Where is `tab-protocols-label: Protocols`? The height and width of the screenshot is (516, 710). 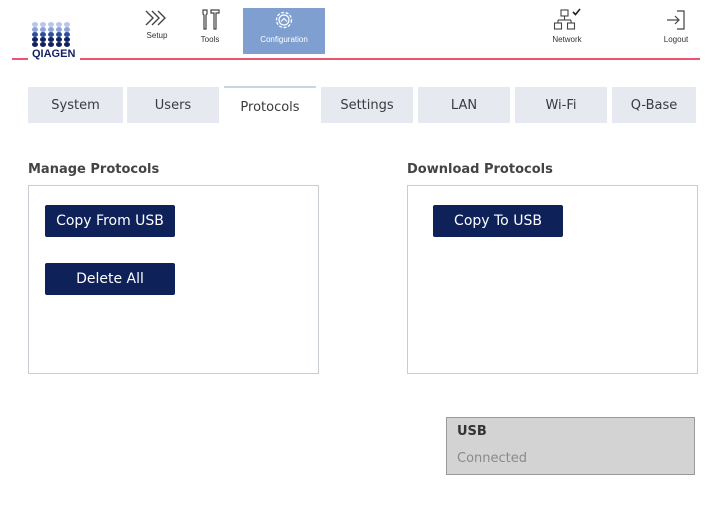 tab-protocols-label: Protocols is located at coordinates (270, 107).